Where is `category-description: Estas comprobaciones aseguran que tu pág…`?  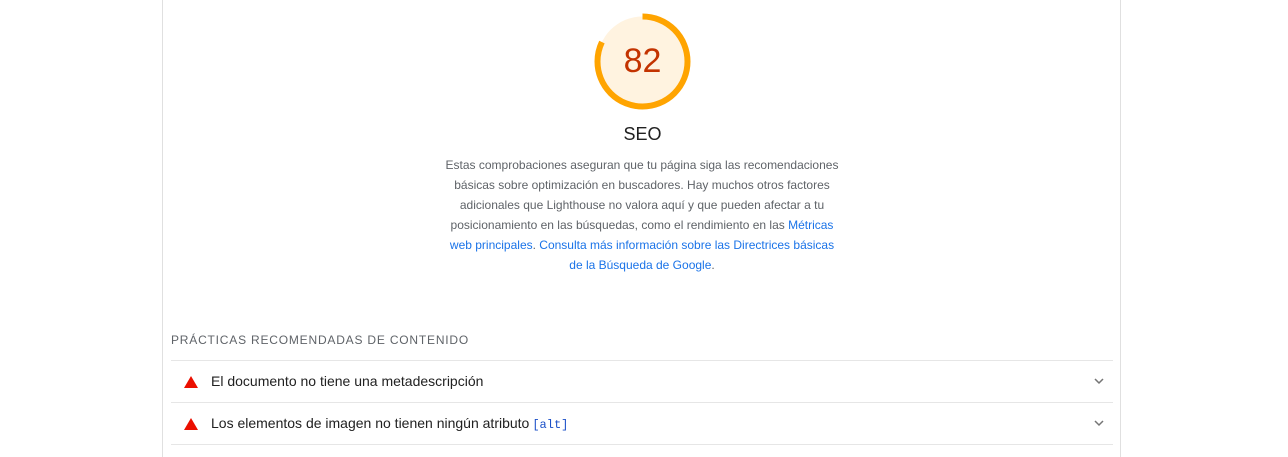
category-description: Estas comprobaciones aseguran que tu pág… is located at coordinates (642, 215).